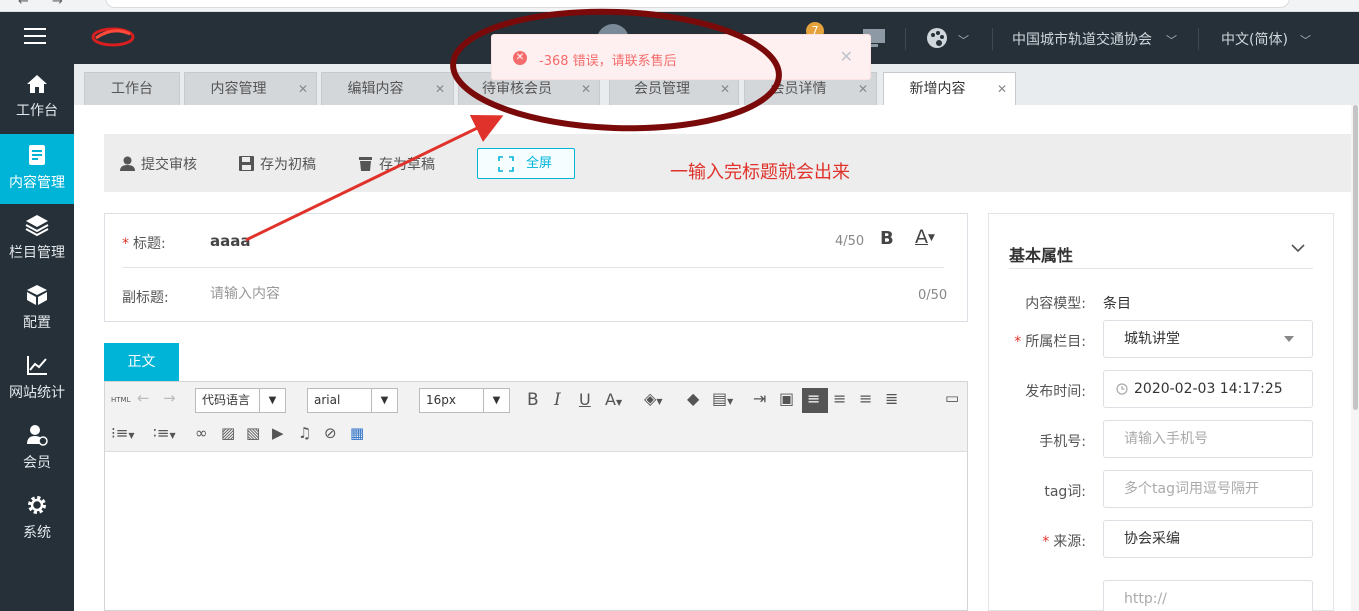 The width and height of the screenshot is (1359, 611). I want to click on eraser-icon: ◆, so click(693, 398).